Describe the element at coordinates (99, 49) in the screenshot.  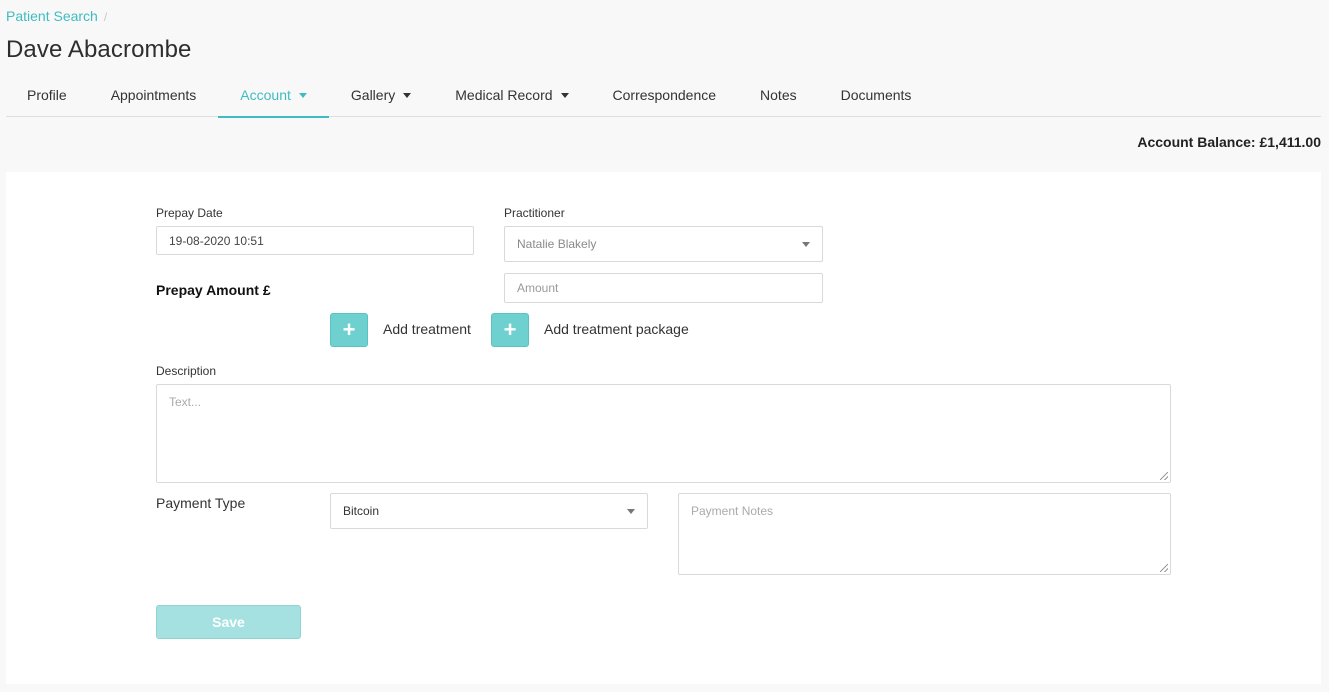
I see `page-title: Dave Abacrombe` at that location.